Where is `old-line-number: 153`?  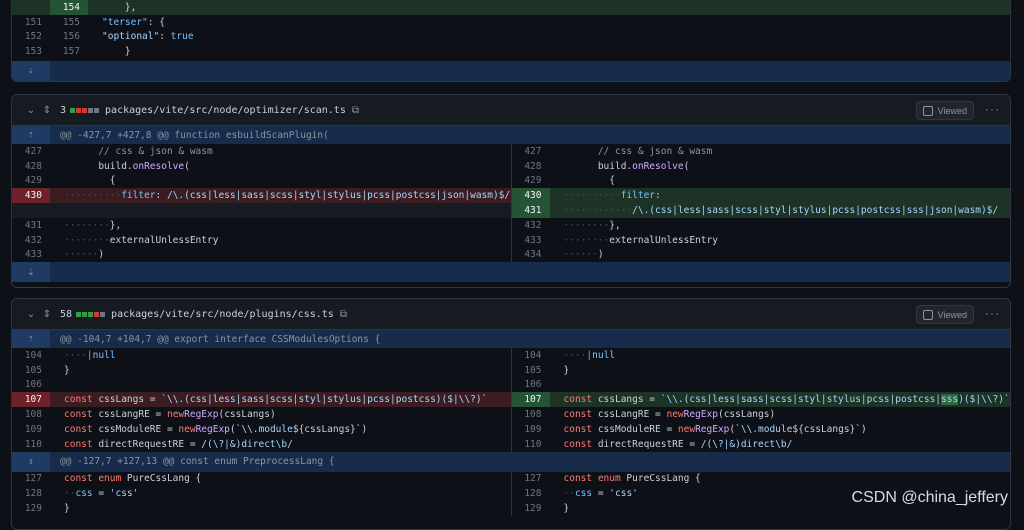
old-line-number: 153 is located at coordinates (31, 51).